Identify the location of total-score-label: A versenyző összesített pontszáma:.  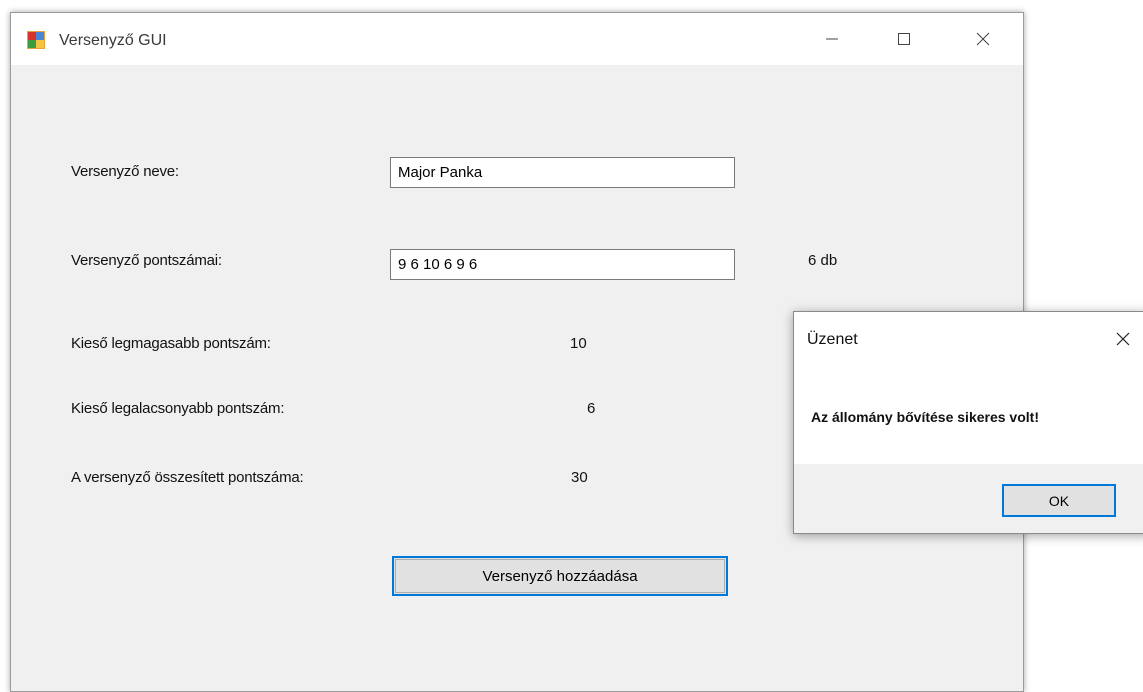
(187, 477).